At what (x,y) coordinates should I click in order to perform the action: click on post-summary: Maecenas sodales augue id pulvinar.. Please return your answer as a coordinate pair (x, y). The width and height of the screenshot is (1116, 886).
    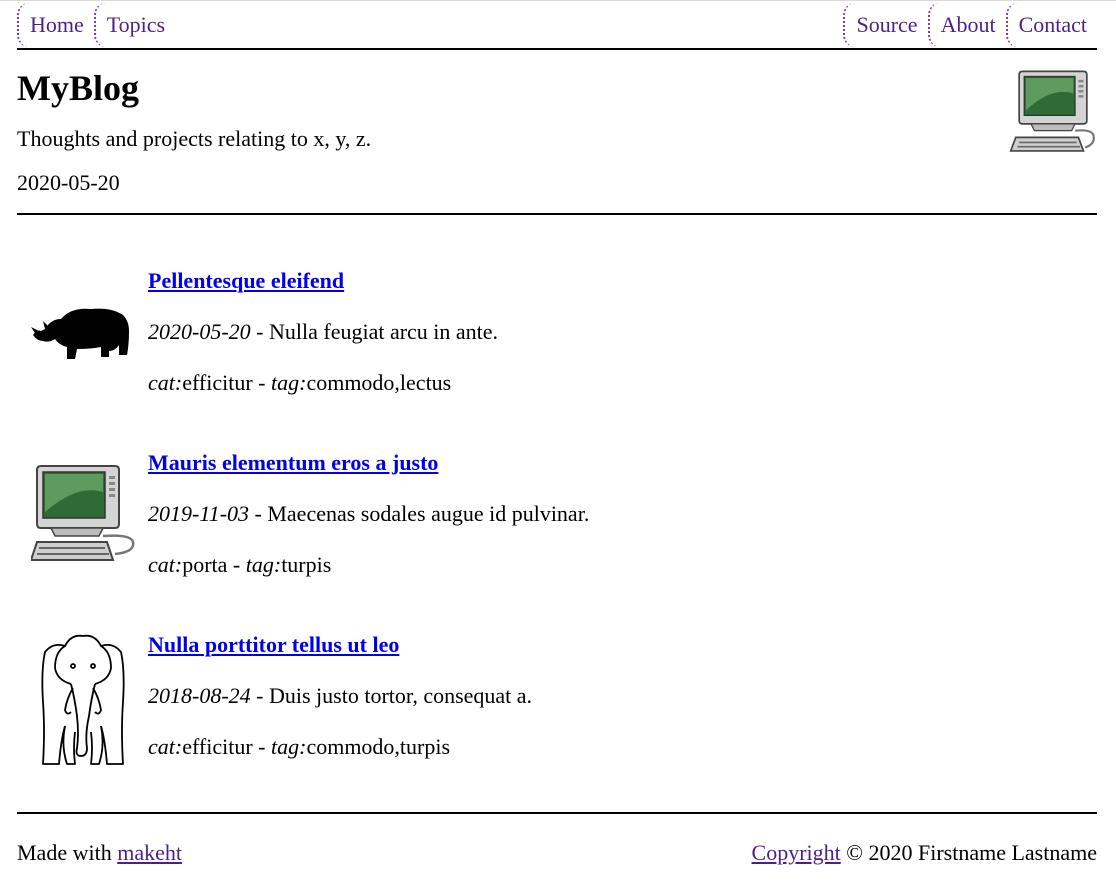
    Looking at the image, I should click on (428, 513).